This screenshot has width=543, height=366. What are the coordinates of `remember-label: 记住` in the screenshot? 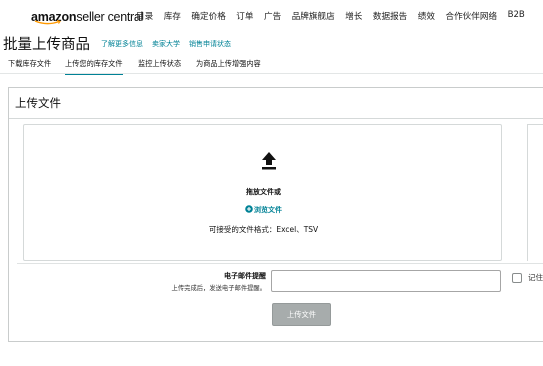 It's located at (535, 277).